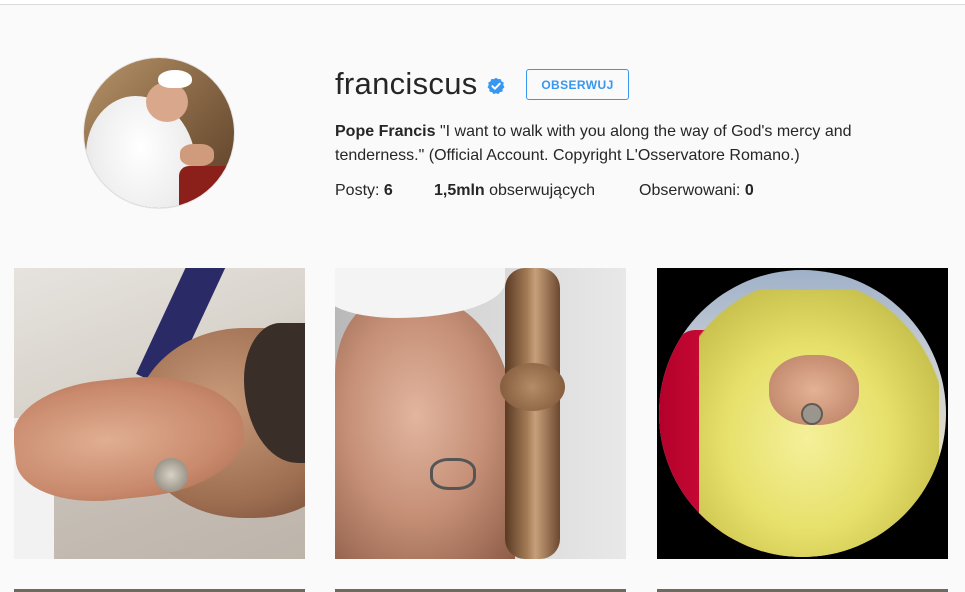 Image resolution: width=965 pixels, height=592 pixels. What do you see at coordinates (420, 293) in the screenshot?
I see `cap-shape` at bounding box center [420, 293].